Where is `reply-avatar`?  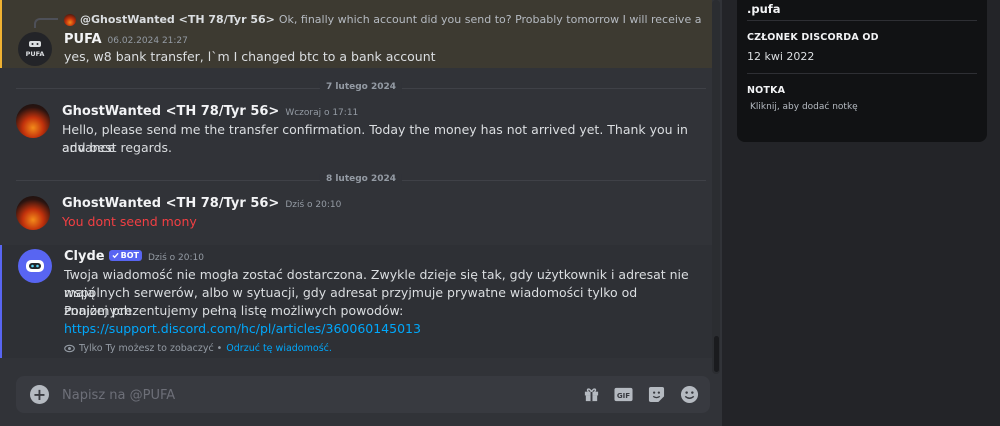
reply-avatar is located at coordinates (70, 19).